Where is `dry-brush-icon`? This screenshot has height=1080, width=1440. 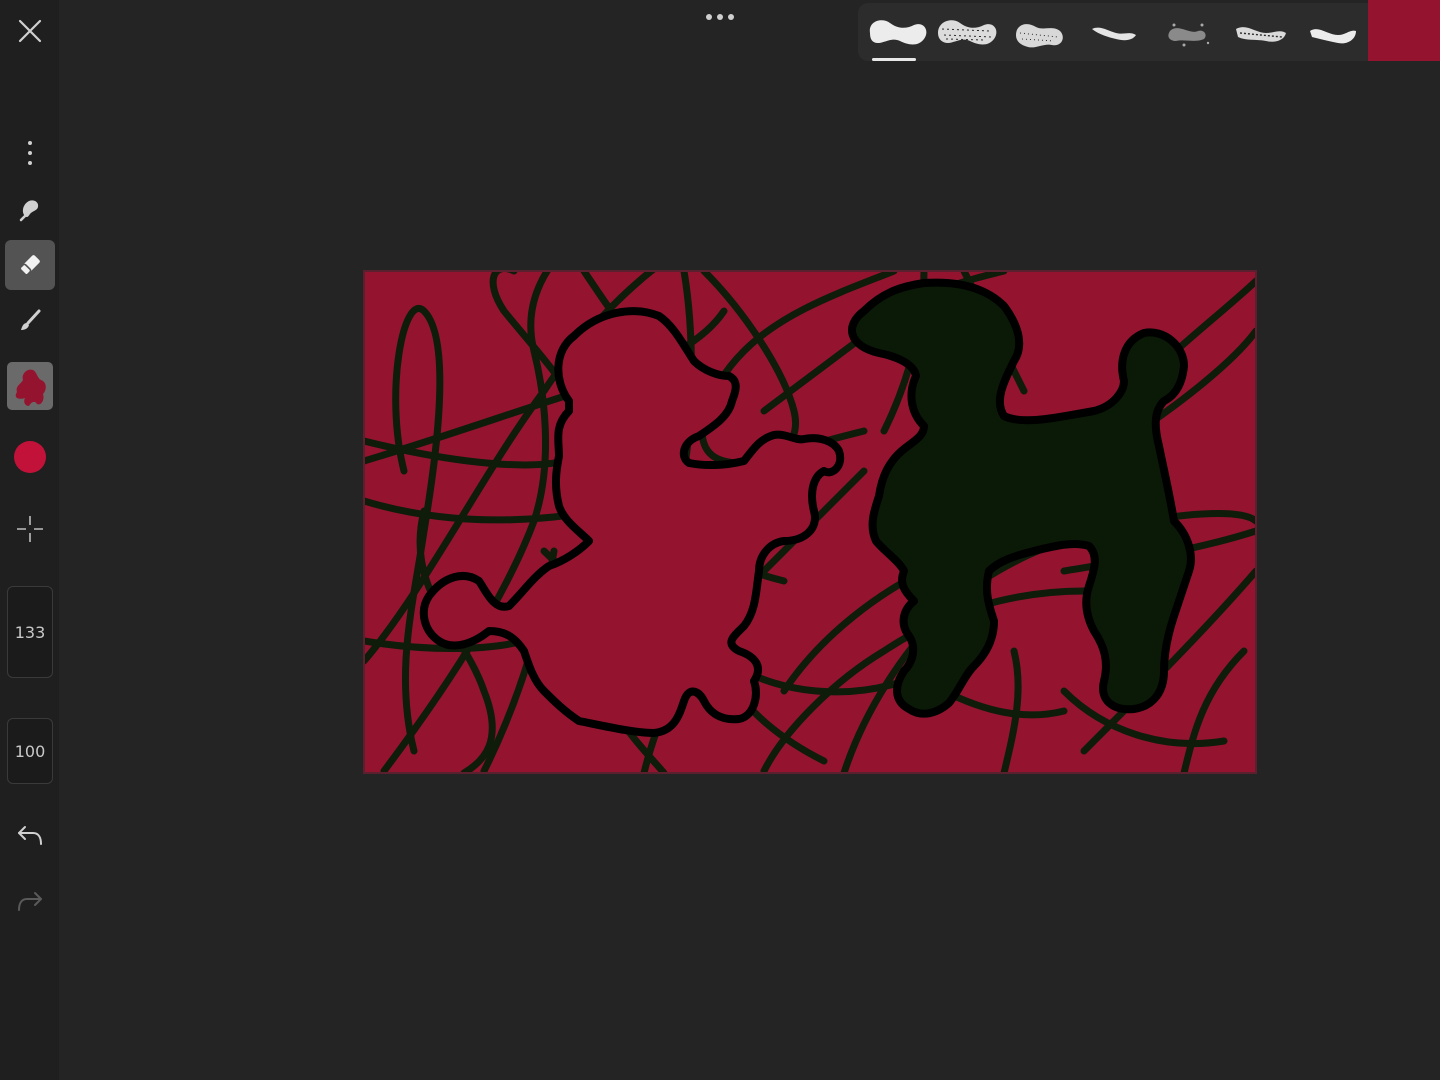
dry-brush-icon is located at coordinates (967, 32).